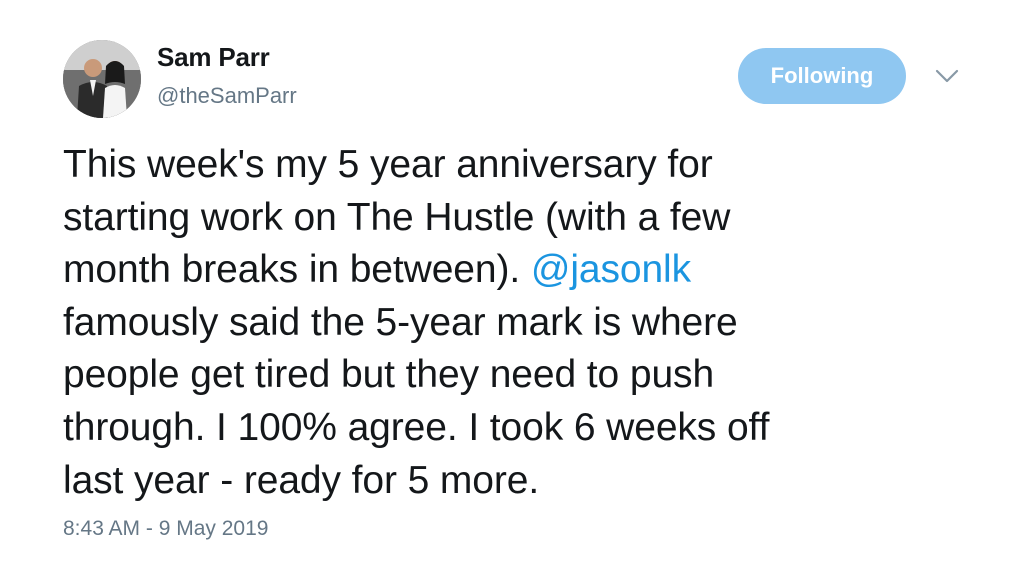 The width and height of the screenshot is (1024, 565). What do you see at coordinates (297, 270) in the screenshot?
I see `tweet-line-text: month breaks in between).` at bounding box center [297, 270].